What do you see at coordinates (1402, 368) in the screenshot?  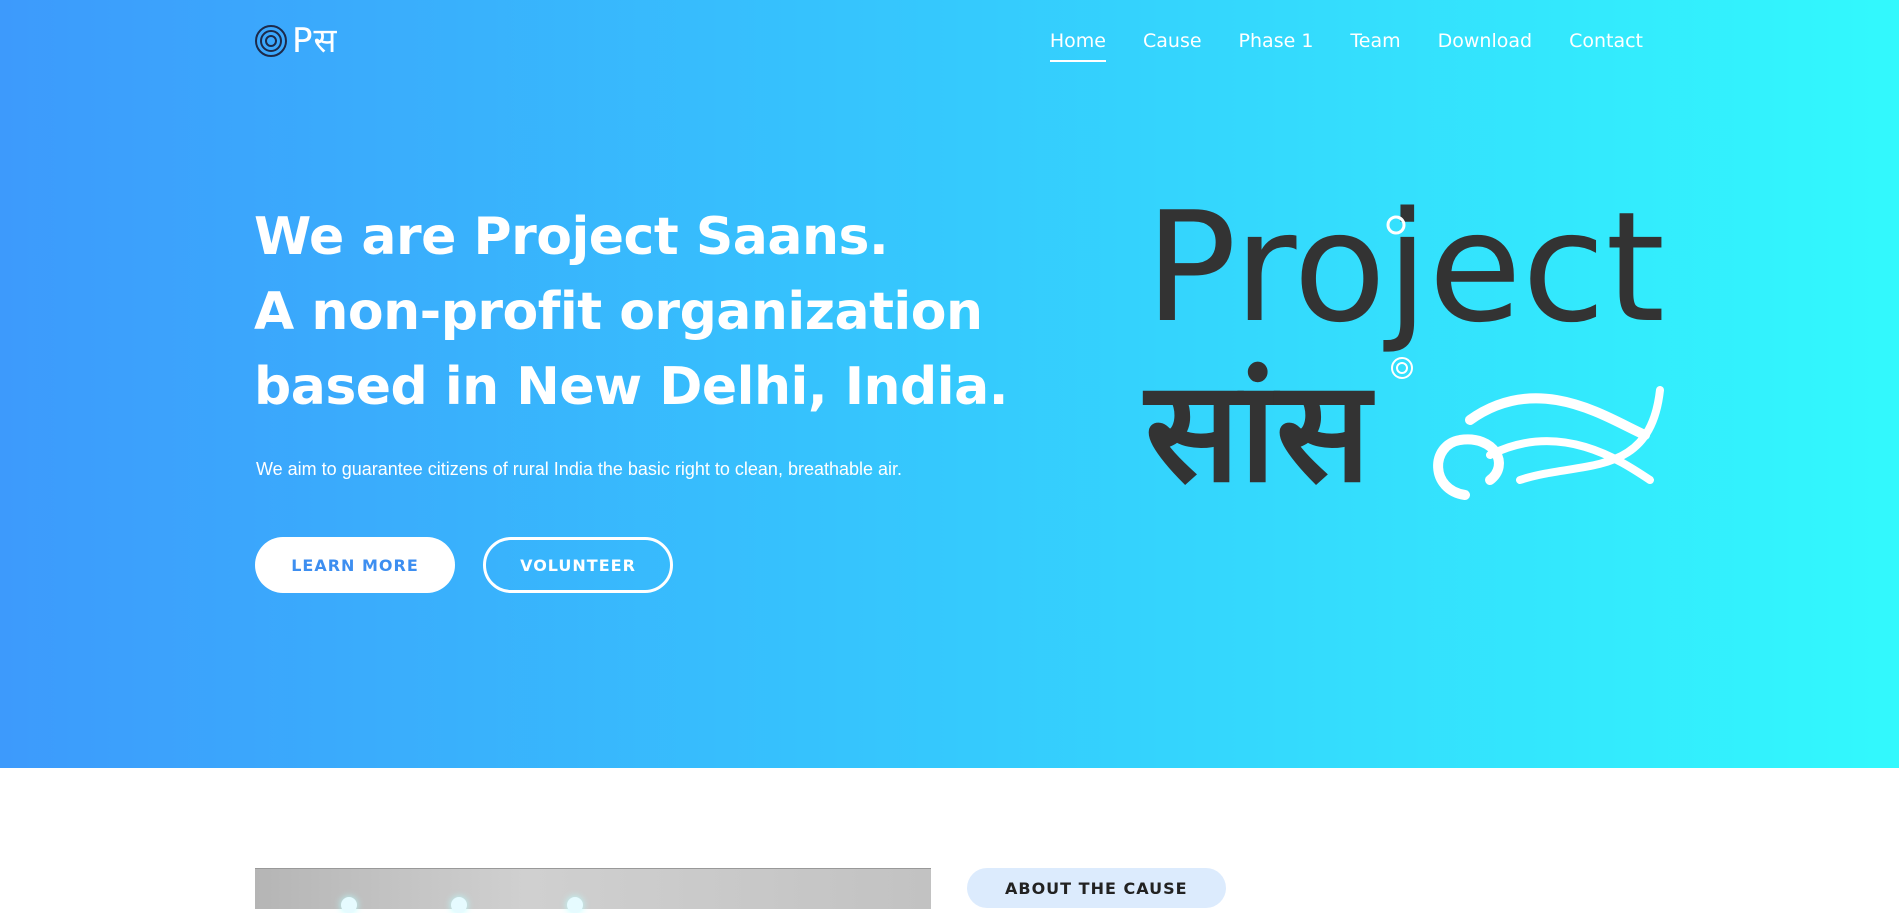 I see `small-spiral-icon` at bounding box center [1402, 368].